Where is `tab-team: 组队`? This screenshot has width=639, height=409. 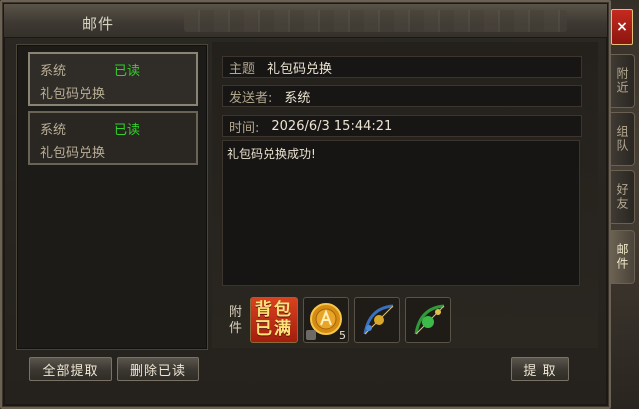 tab-team: 组队 is located at coordinates (623, 139).